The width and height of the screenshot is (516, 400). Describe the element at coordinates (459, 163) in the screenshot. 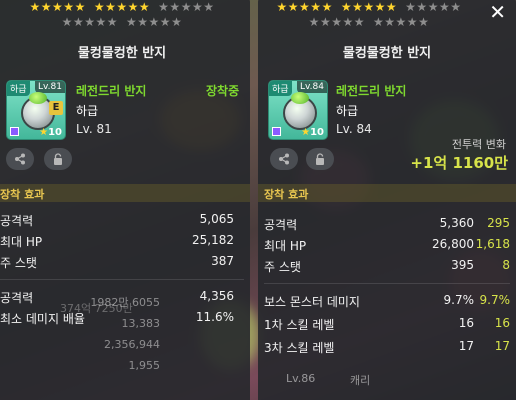

I see `combat-power-change: +1억 1160만` at that location.